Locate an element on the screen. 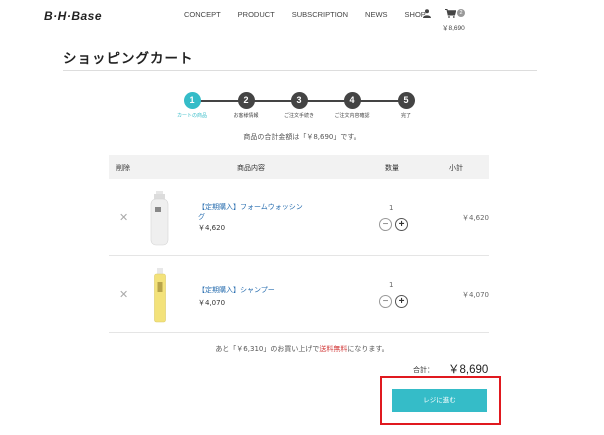 The width and height of the screenshot is (604, 435). table-header: 削除 商品内容 数量 小計 is located at coordinates (299, 167).